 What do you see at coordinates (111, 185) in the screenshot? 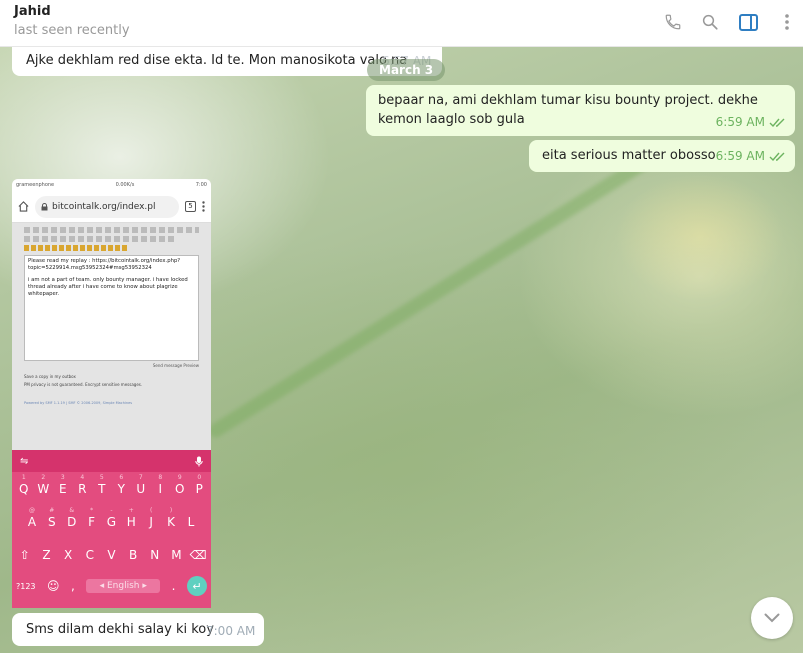
I see `photo-status-bar: grameenphone 0.00K/s 7:00` at bounding box center [111, 185].